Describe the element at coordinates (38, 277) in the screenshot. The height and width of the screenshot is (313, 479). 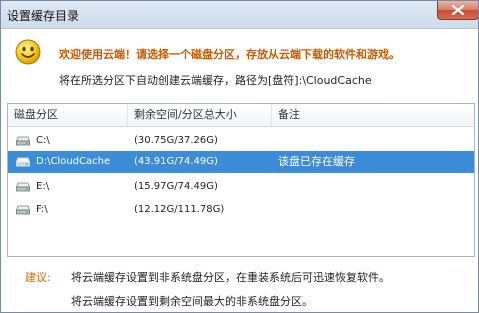
I see `tips-label: 建议:` at that location.